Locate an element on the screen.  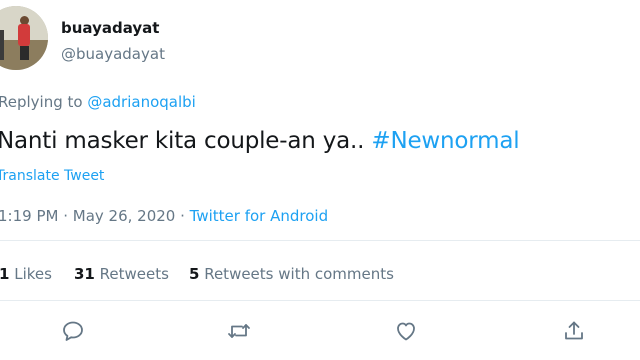
reply-mention-link: @adrianoqalbi is located at coordinates (141, 102).